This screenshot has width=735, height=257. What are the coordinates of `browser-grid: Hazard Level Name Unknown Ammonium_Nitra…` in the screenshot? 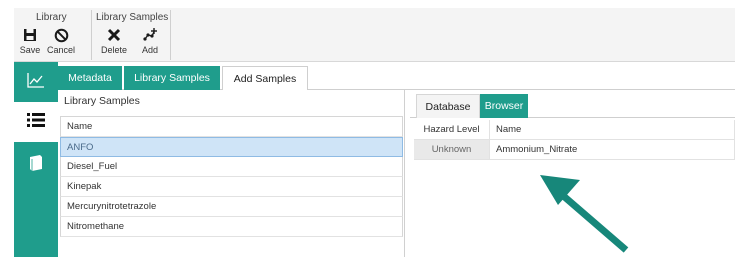 It's located at (574, 140).